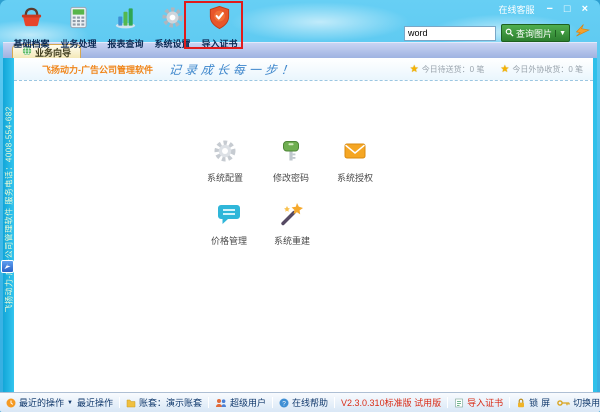 The width and height of the screenshot is (600, 412). What do you see at coordinates (228, 241) in the screenshot?
I see `shortcut-label: 价格管理` at bounding box center [228, 241].